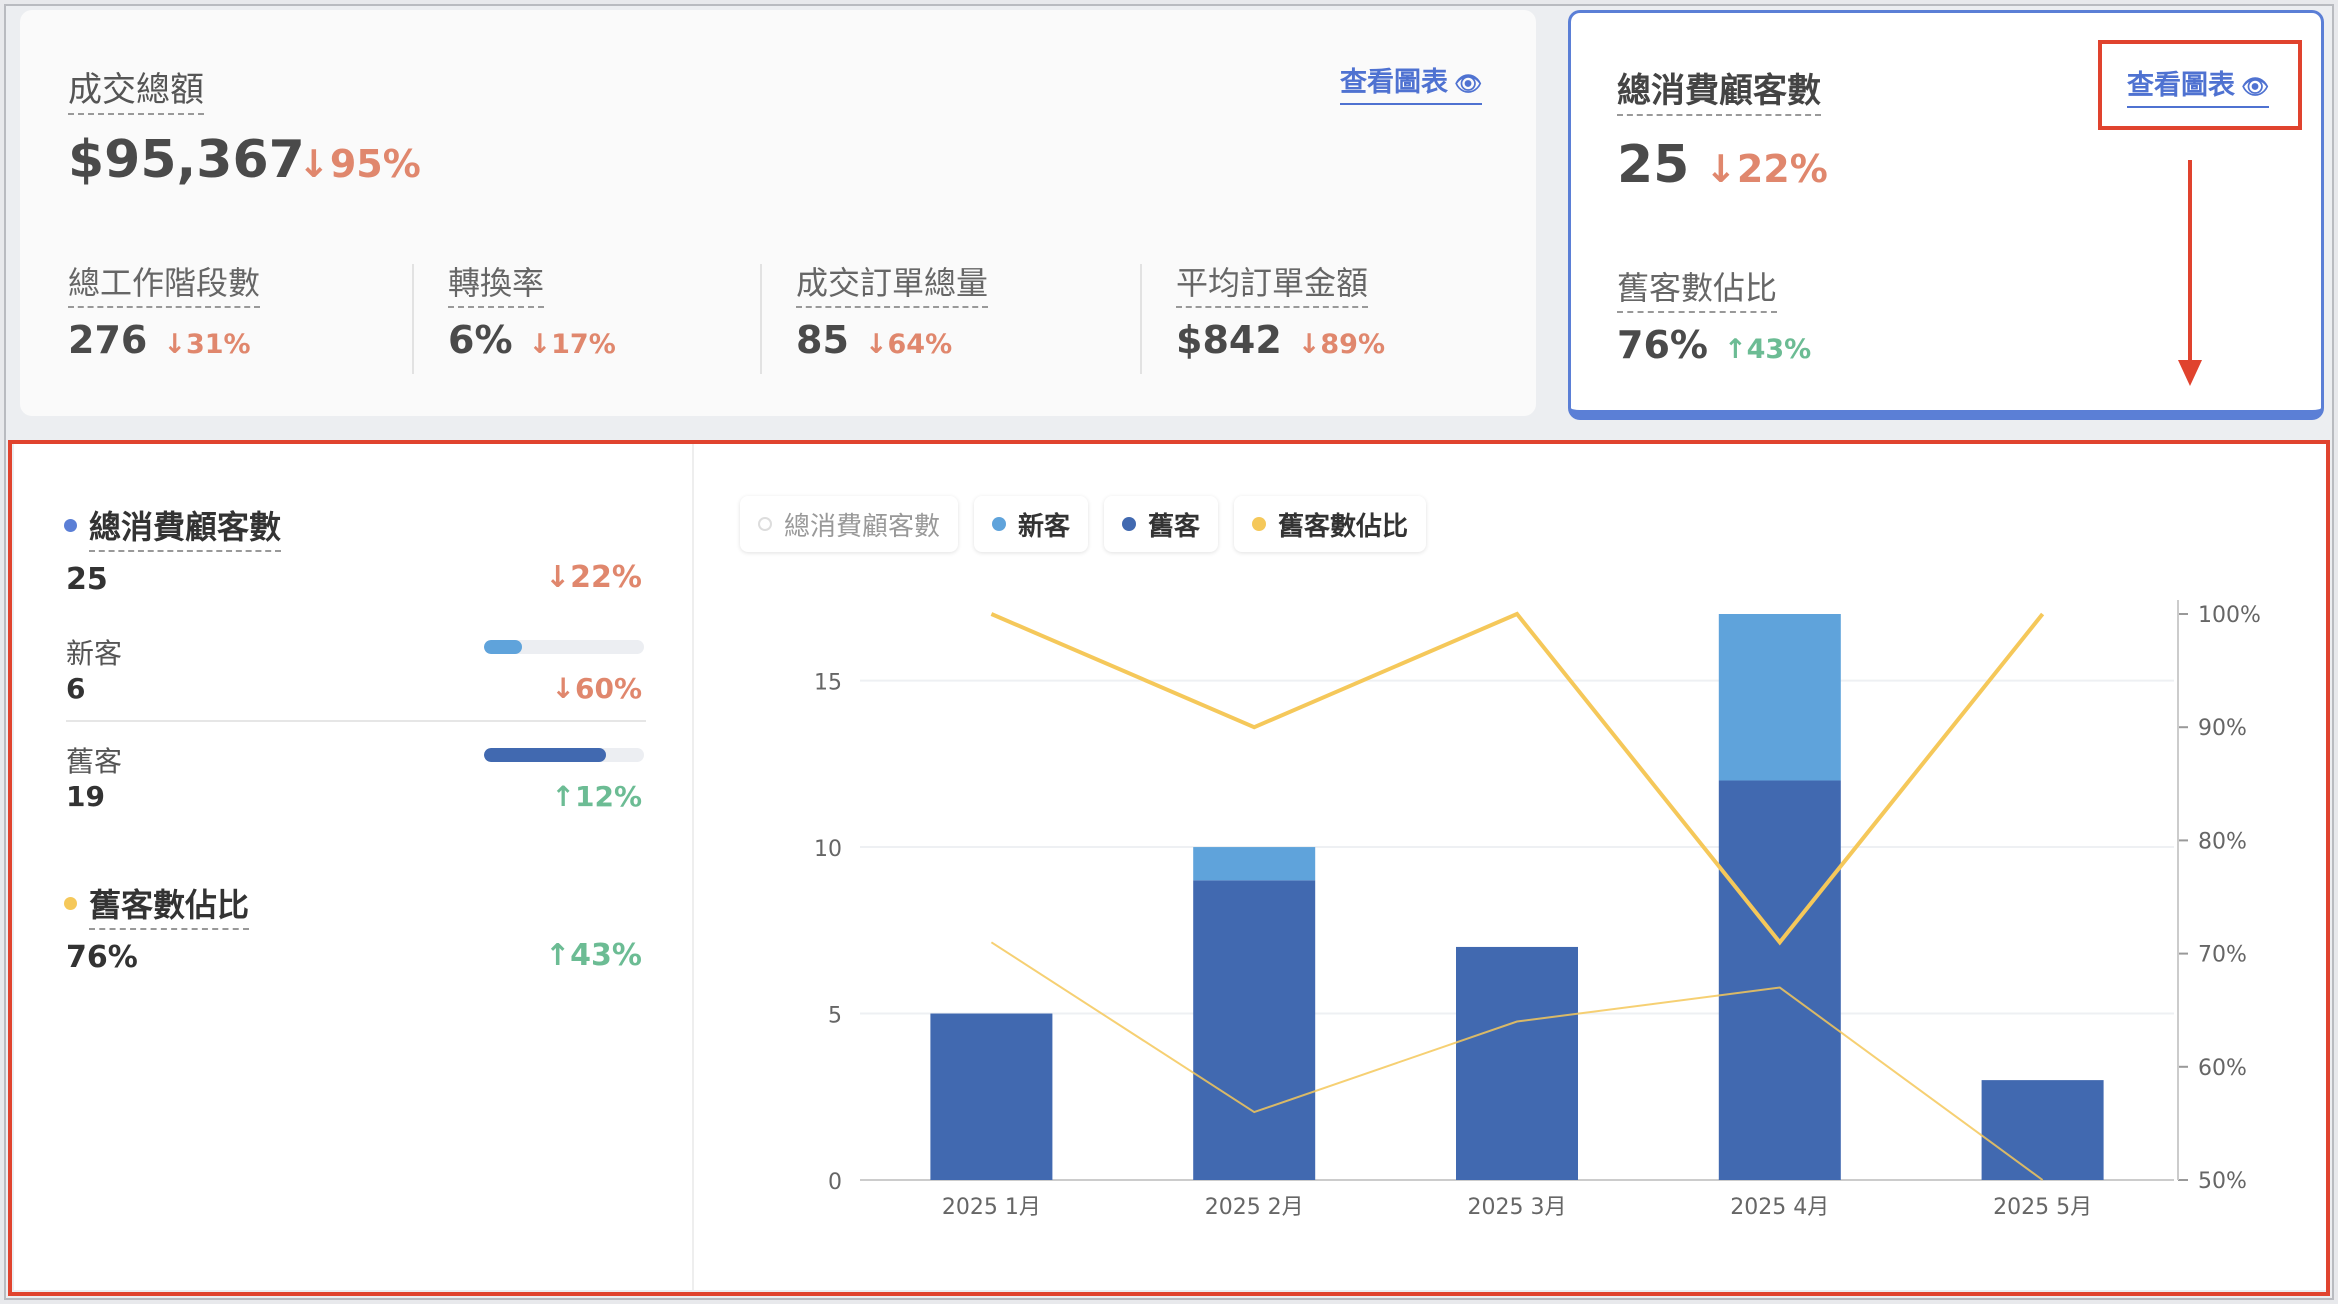  What do you see at coordinates (2190, 260) in the screenshot?
I see `annotation-arrow` at bounding box center [2190, 260].